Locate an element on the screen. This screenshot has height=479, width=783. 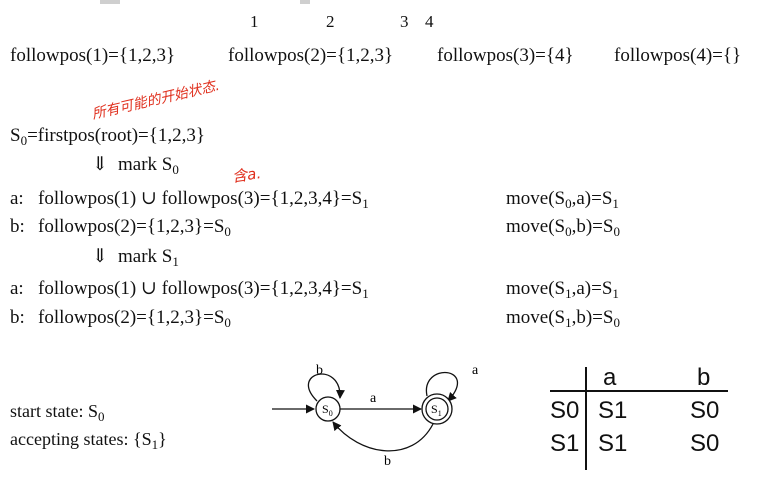
loop-s0-label: b is located at coordinates (319, 370).